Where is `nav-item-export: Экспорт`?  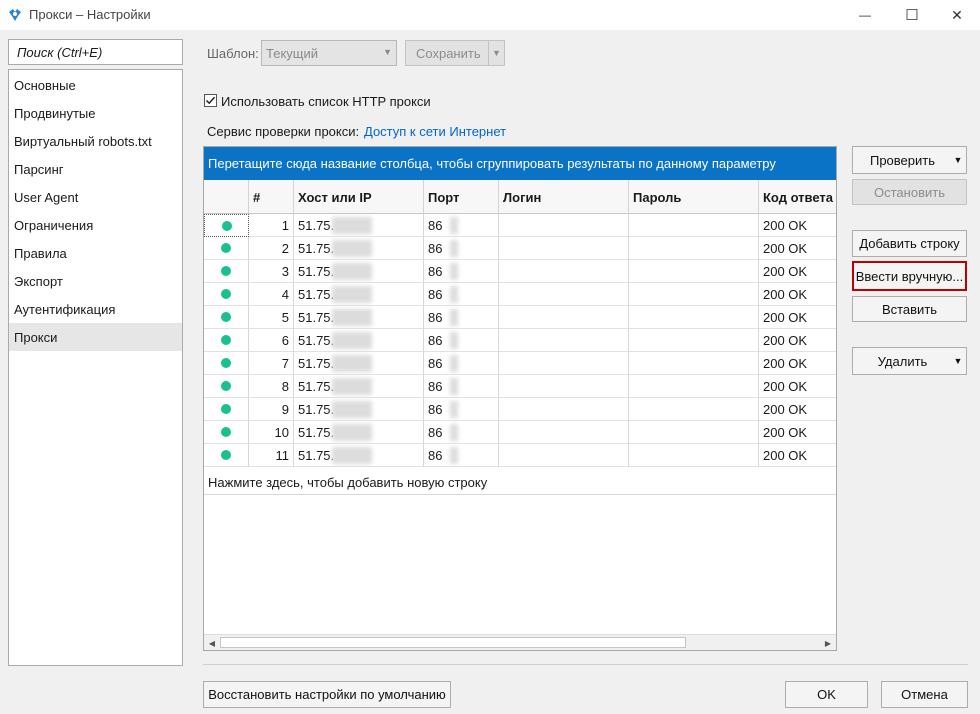 nav-item-export: Экспорт is located at coordinates (95, 281).